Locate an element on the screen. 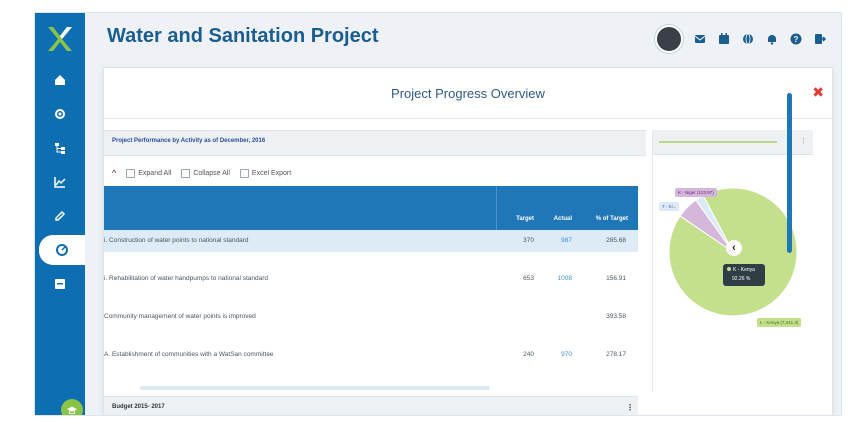 The image size is (848, 422). collapse-all-button: Collapse All is located at coordinates (205, 173).